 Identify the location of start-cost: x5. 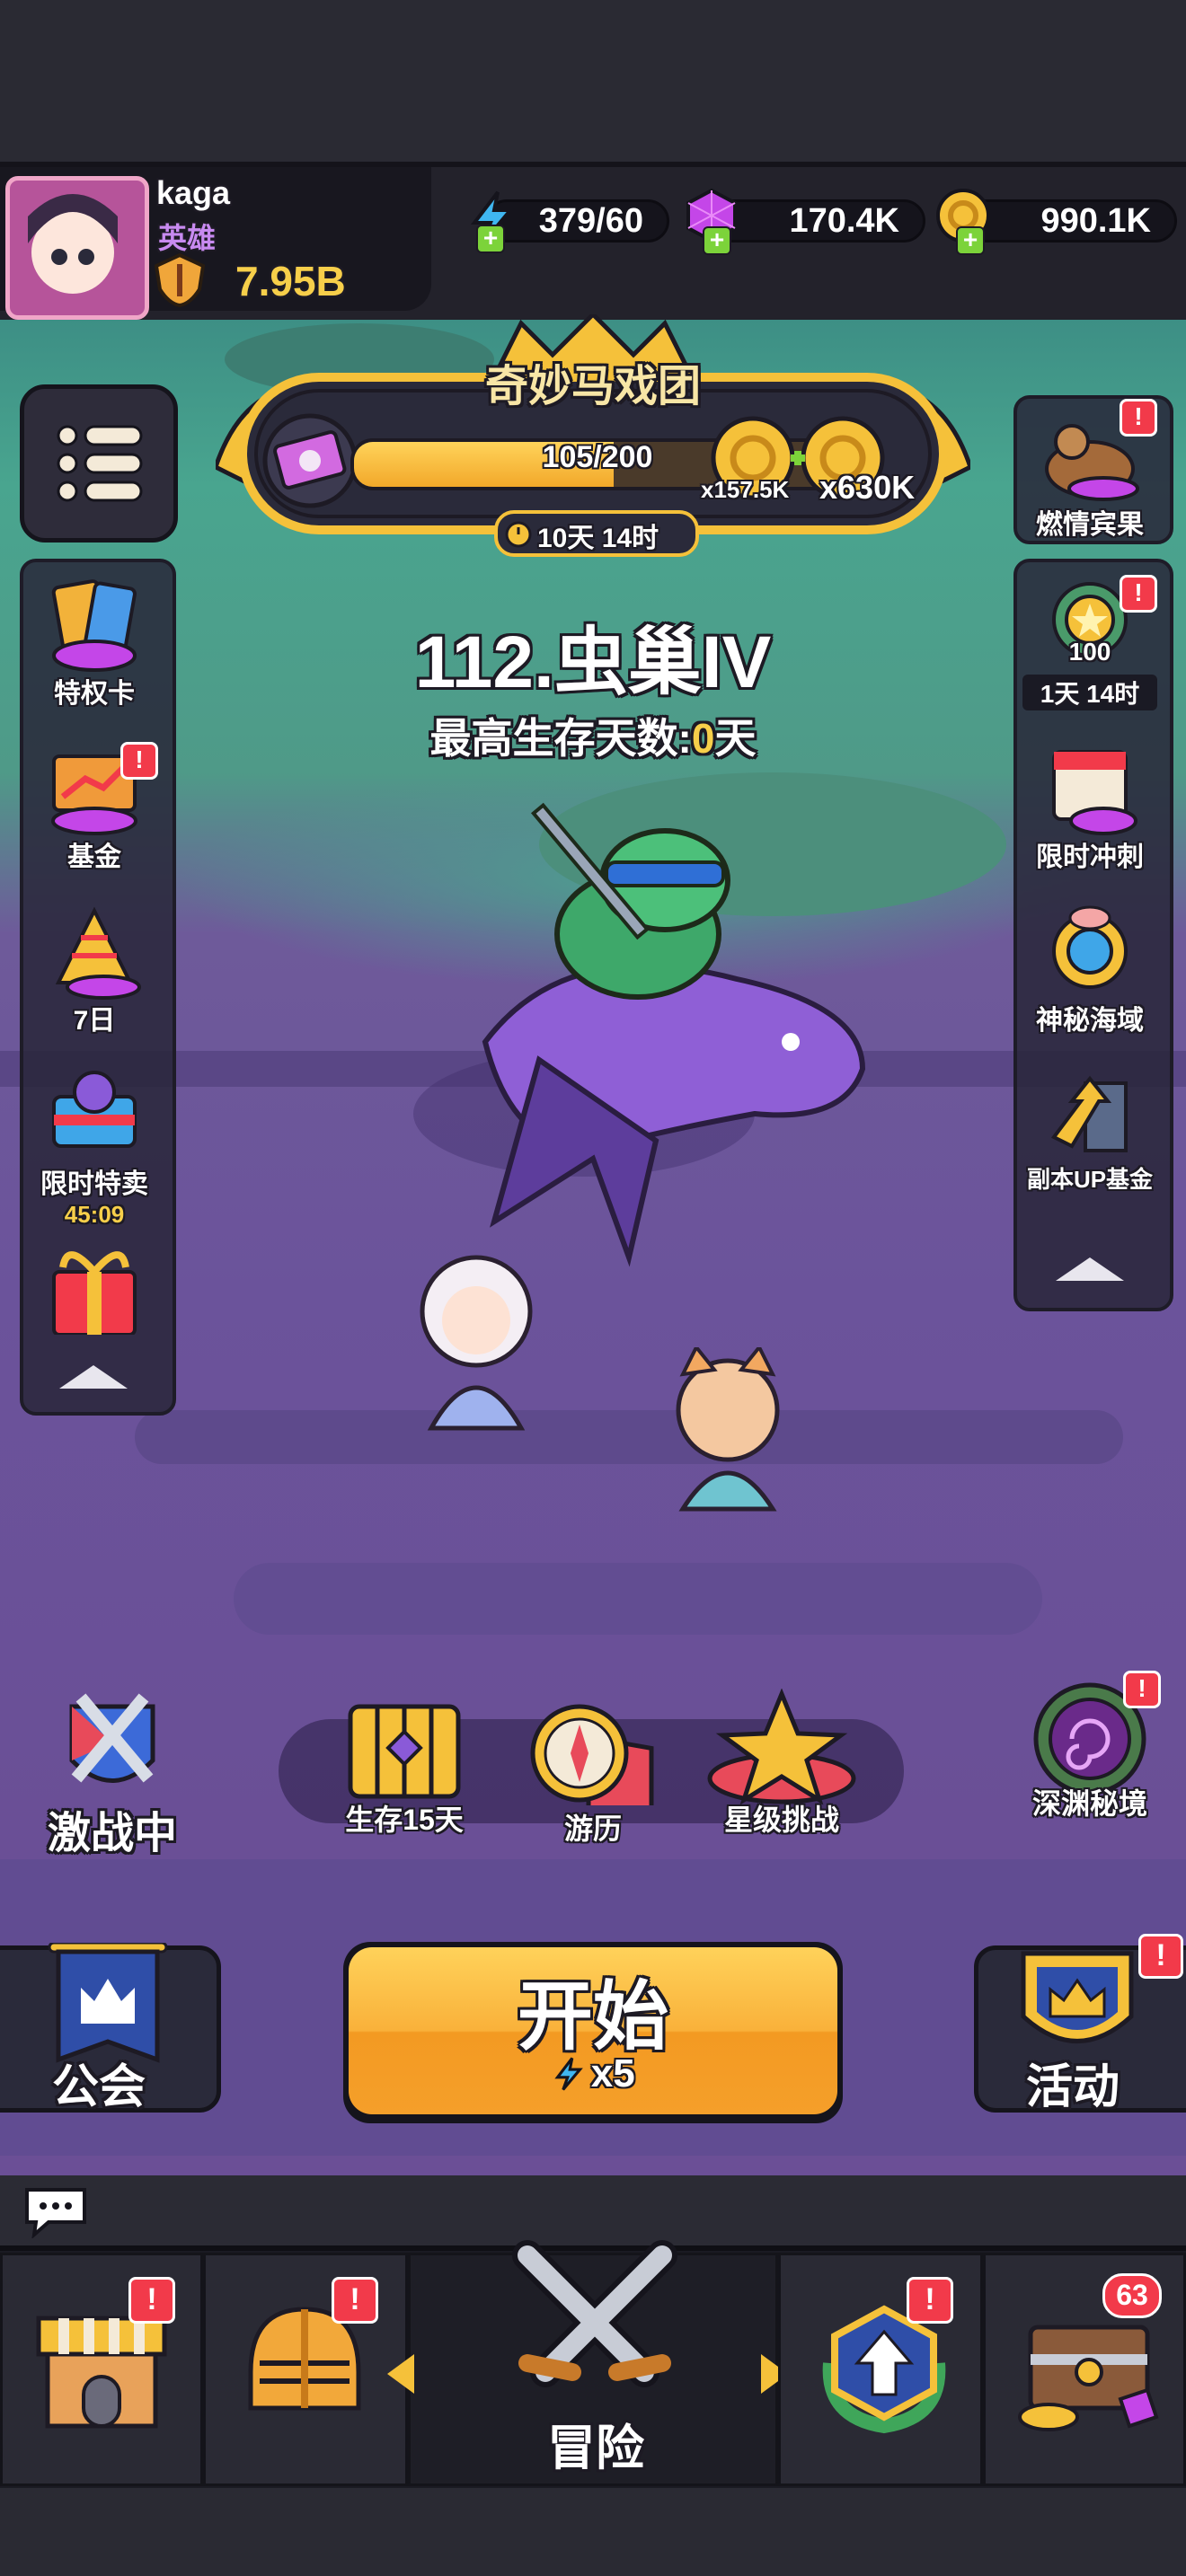
(593, 2073).